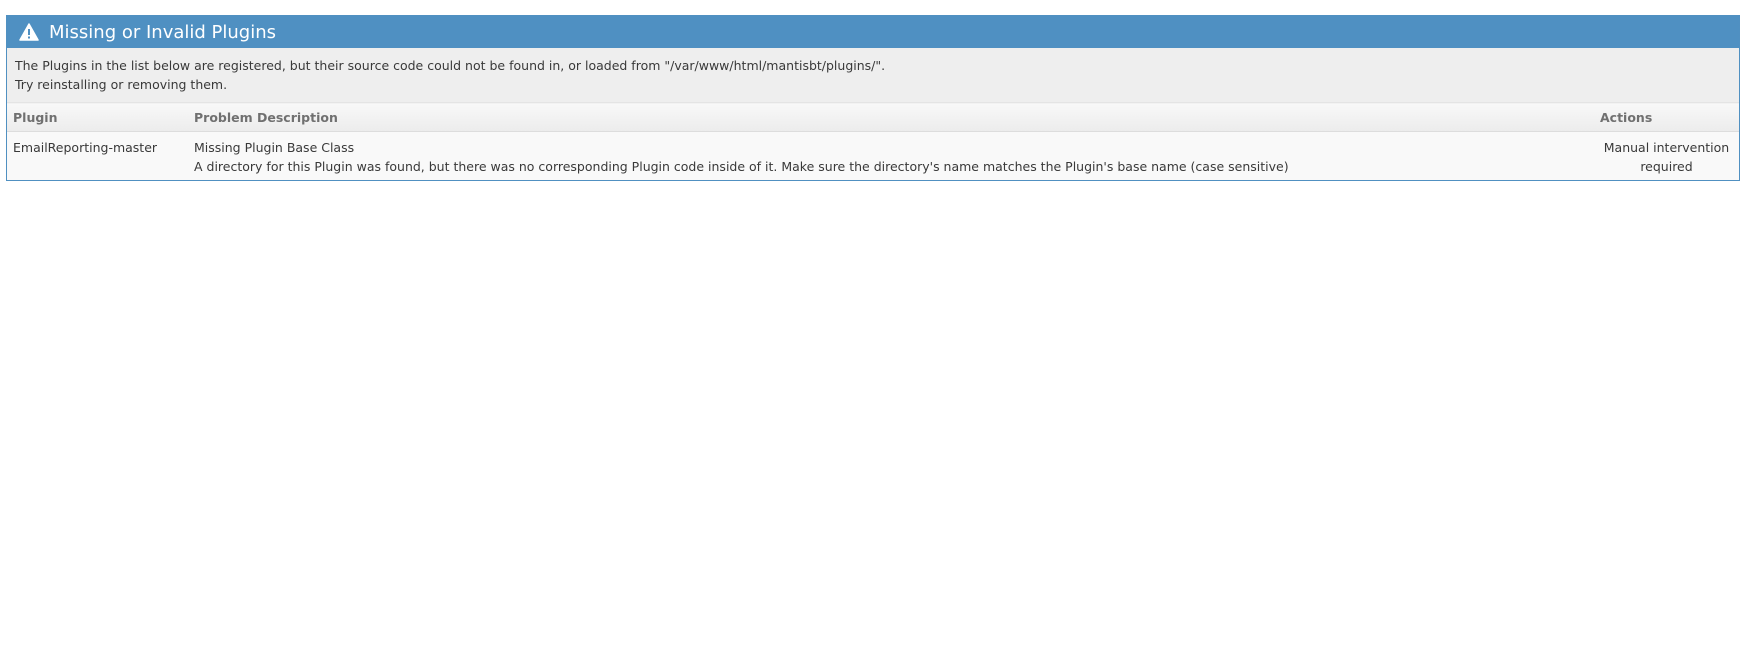 The width and height of the screenshot is (1746, 648). Describe the element at coordinates (29, 32) in the screenshot. I see `warning-icon` at that location.